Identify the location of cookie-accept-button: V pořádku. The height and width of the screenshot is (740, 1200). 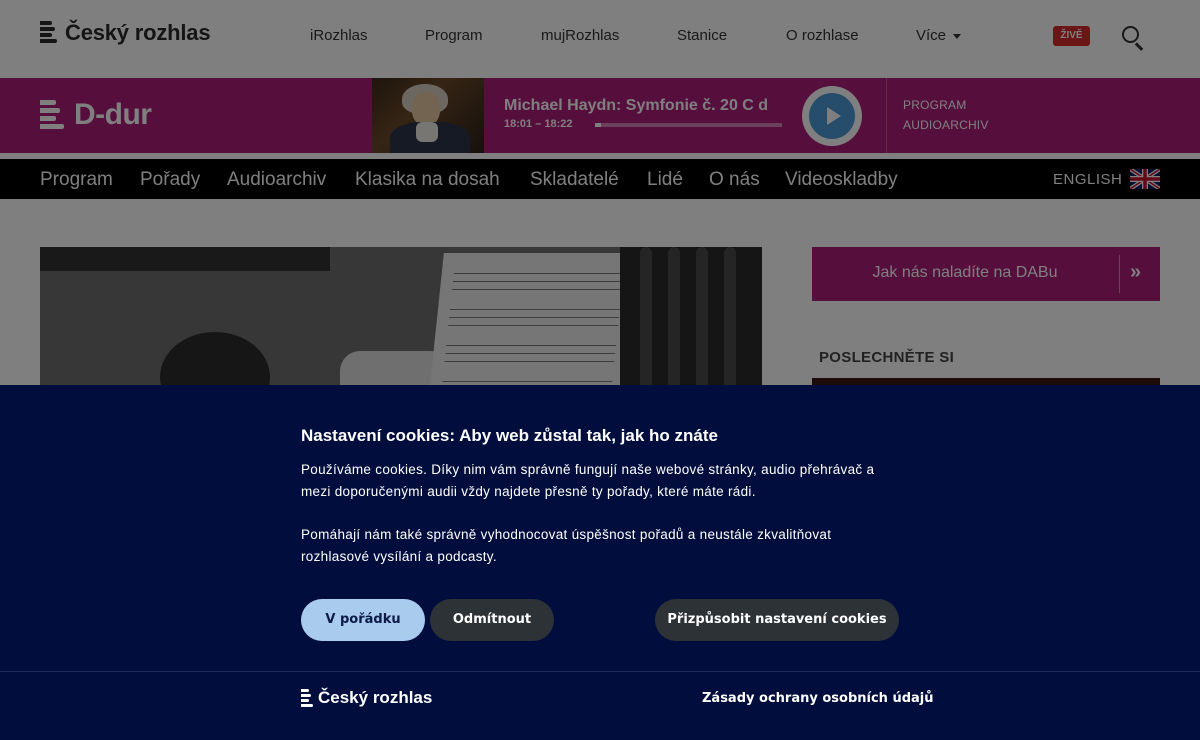
(363, 620).